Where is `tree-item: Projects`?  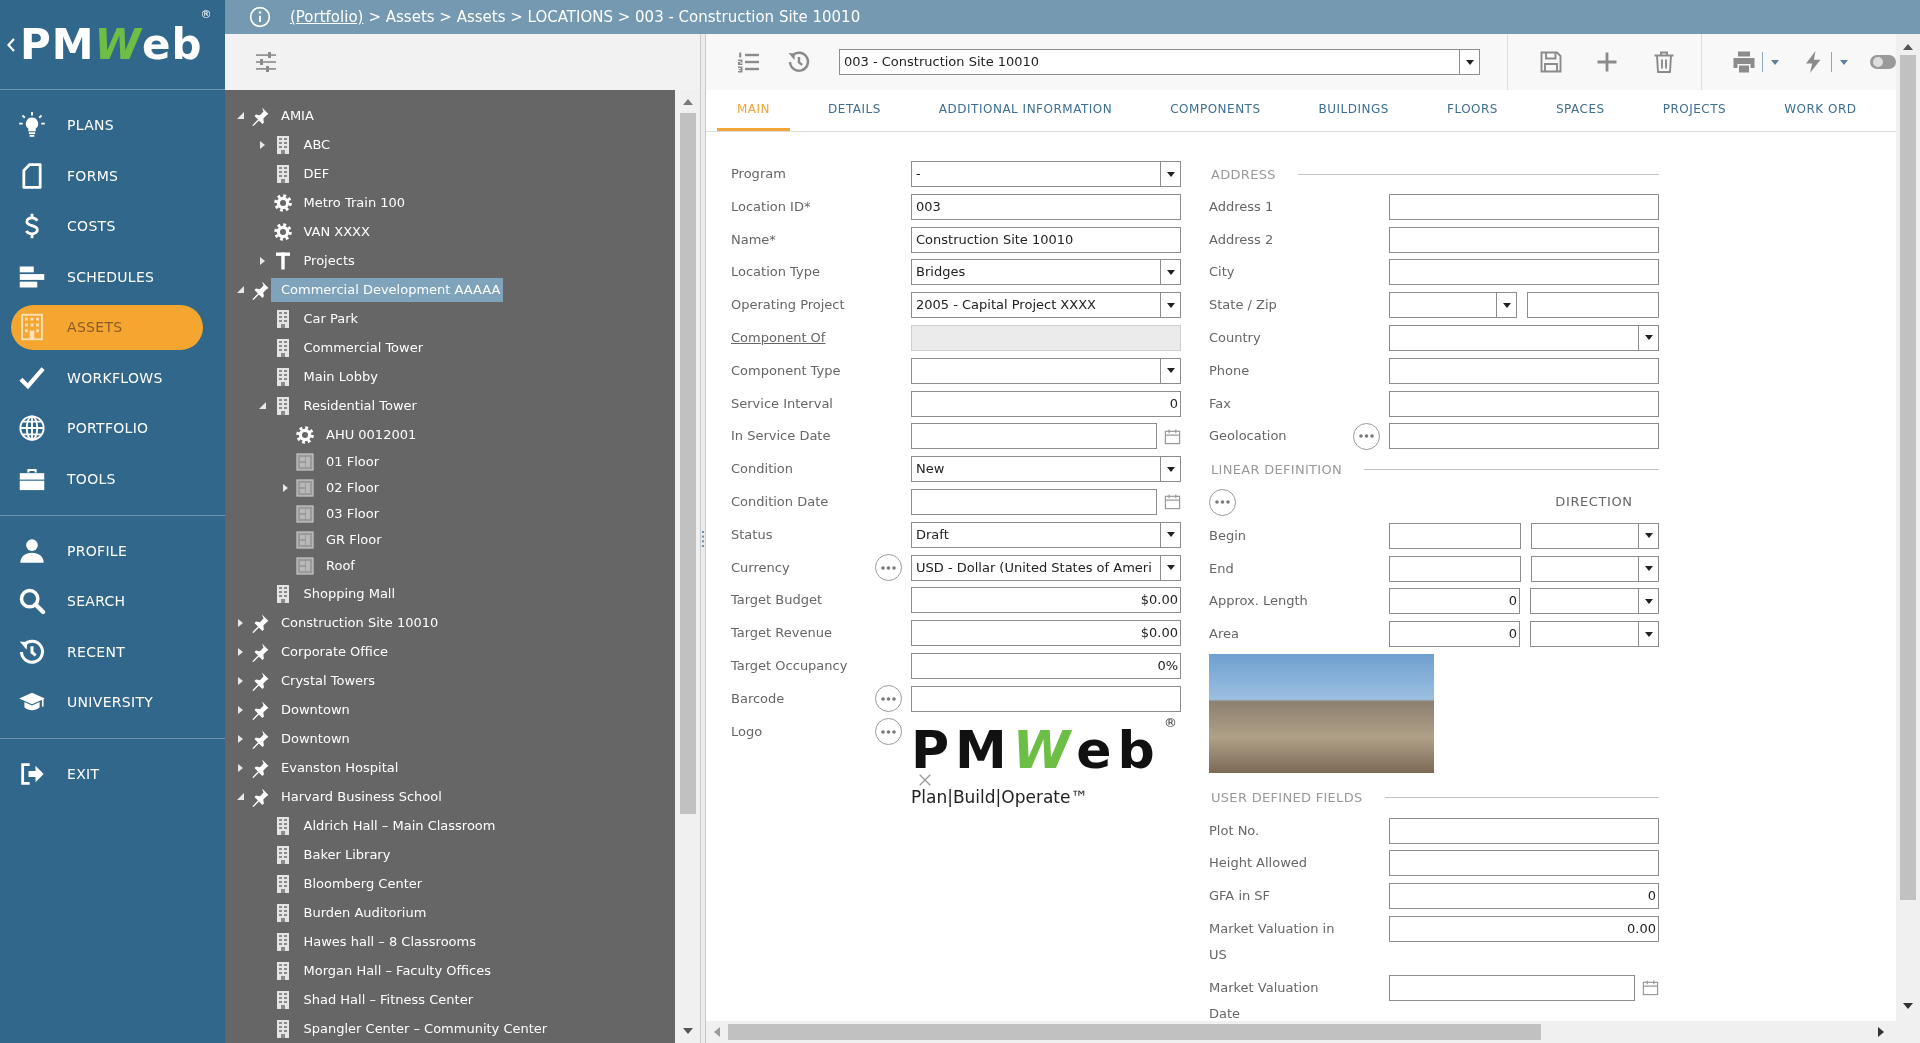 tree-item: Projects is located at coordinates (325, 260).